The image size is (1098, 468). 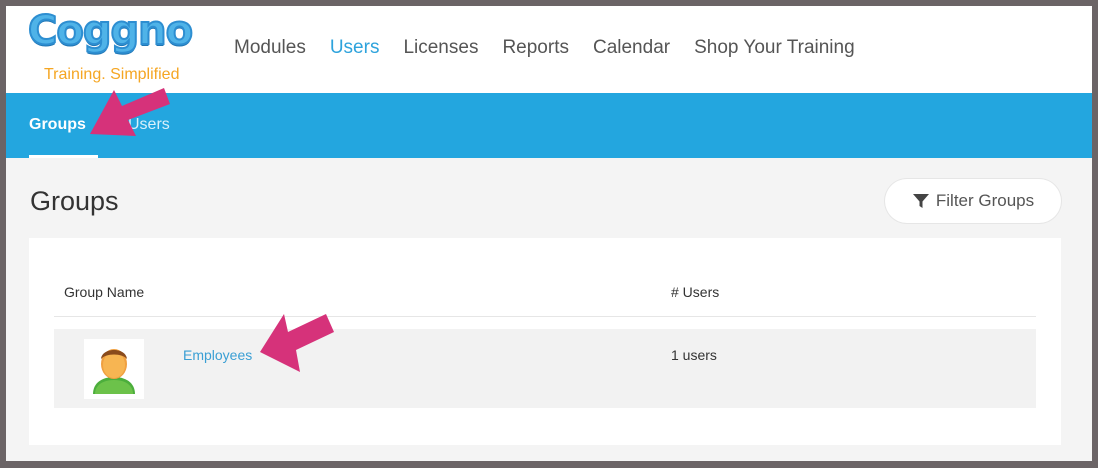 What do you see at coordinates (74, 201) in the screenshot?
I see `page-title: Groups` at bounding box center [74, 201].